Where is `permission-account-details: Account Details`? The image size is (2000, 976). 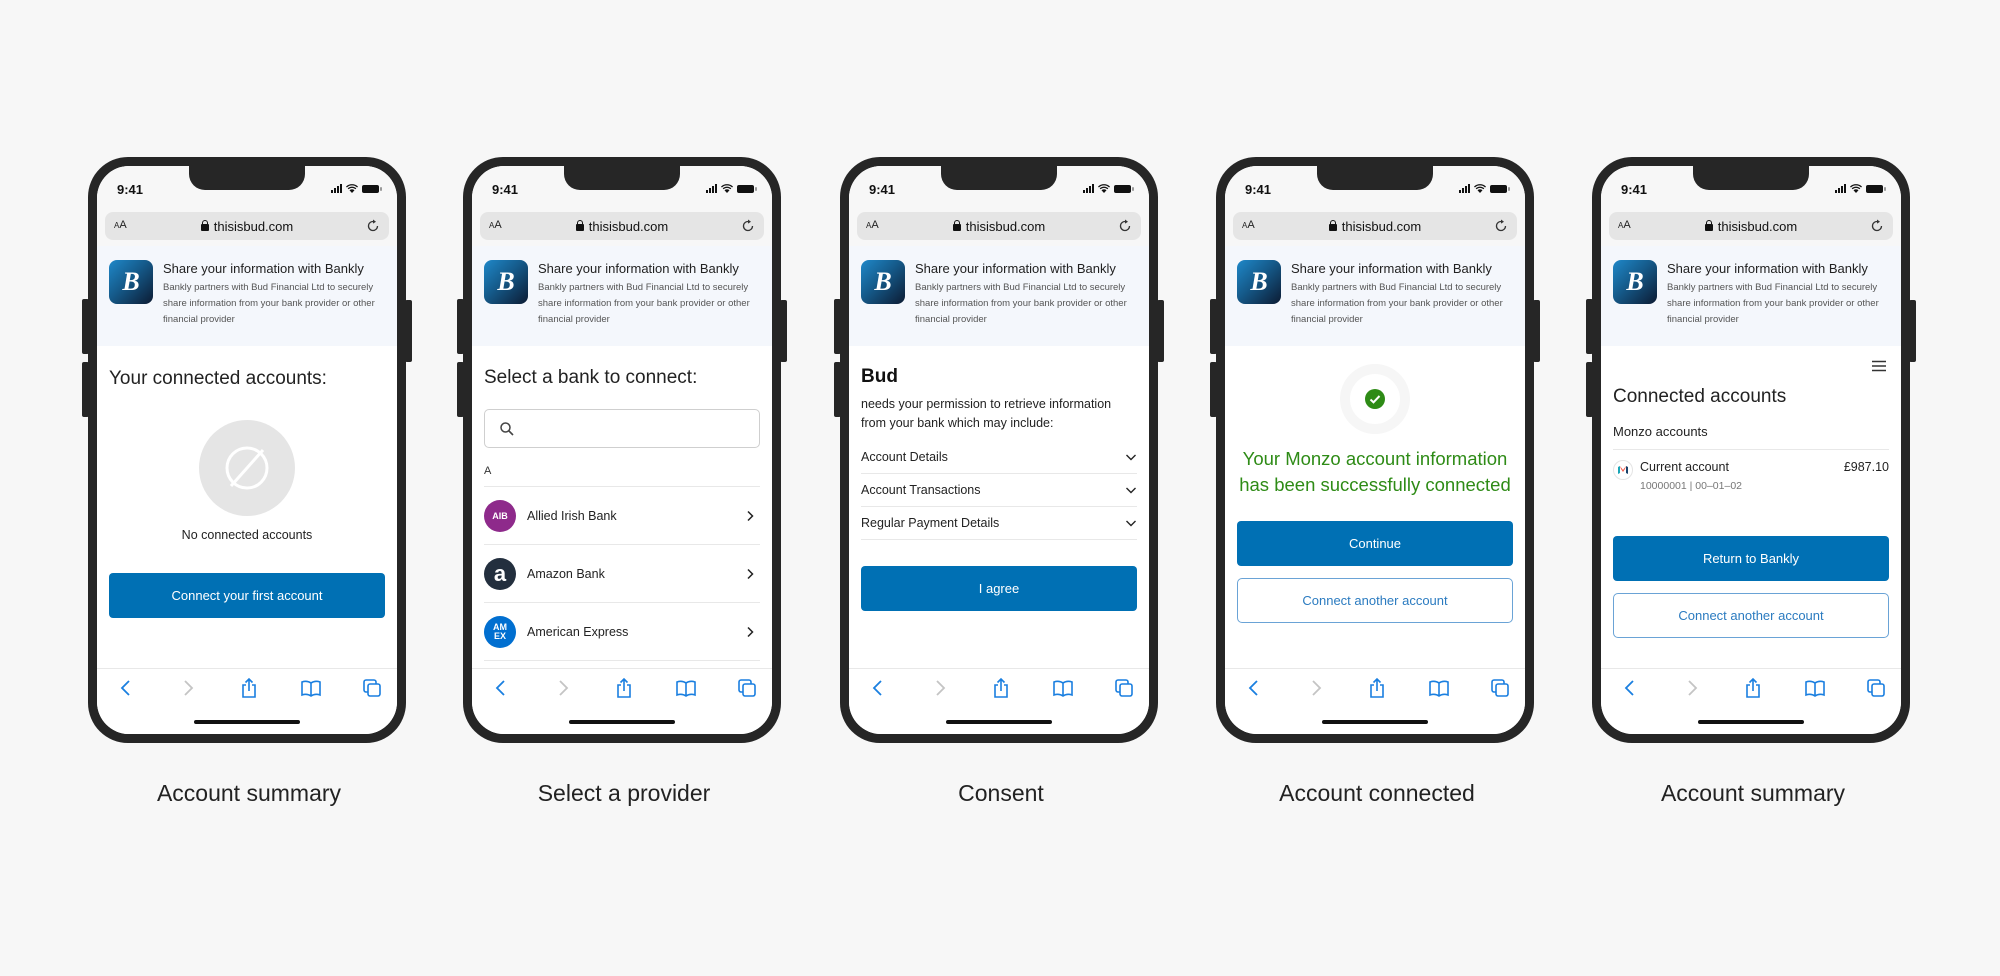
permission-account-details: Account Details is located at coordinates (999, 457).